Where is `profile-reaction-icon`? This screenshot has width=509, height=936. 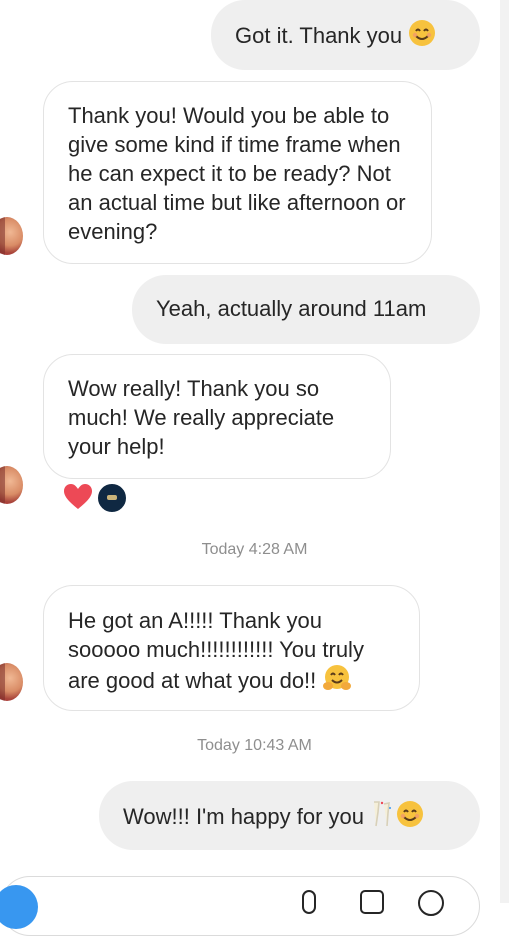 profile-reaction-icon is located at coordinates (112, 498).